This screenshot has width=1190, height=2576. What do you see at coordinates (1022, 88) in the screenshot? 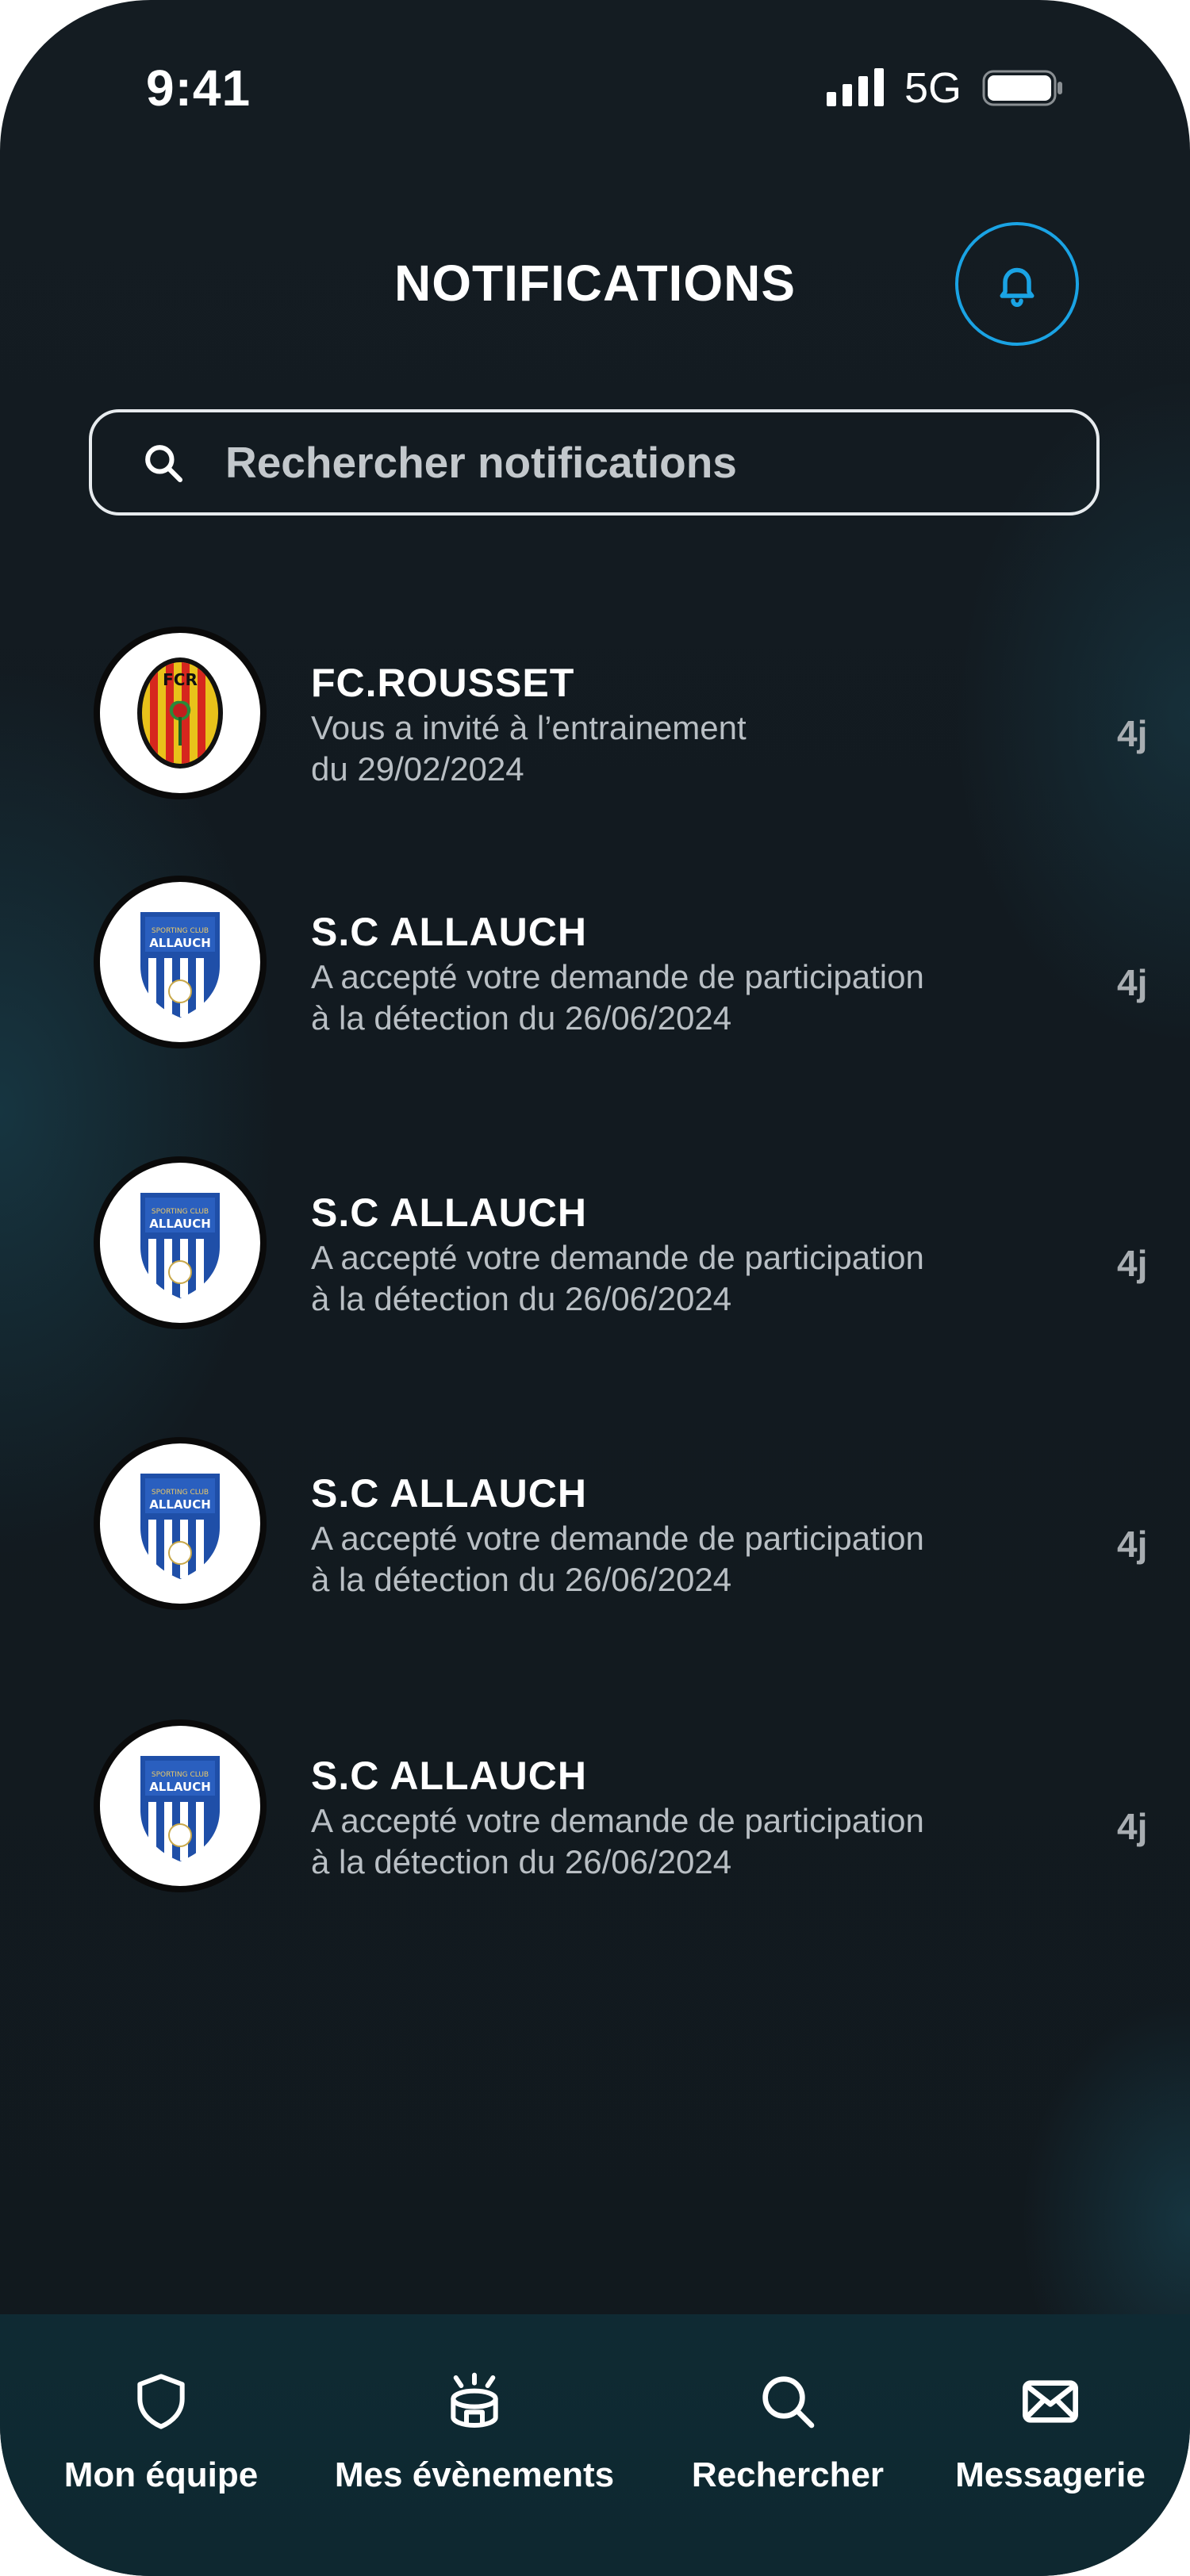
I see `battery-icon` at bounding box center [1022, 88].